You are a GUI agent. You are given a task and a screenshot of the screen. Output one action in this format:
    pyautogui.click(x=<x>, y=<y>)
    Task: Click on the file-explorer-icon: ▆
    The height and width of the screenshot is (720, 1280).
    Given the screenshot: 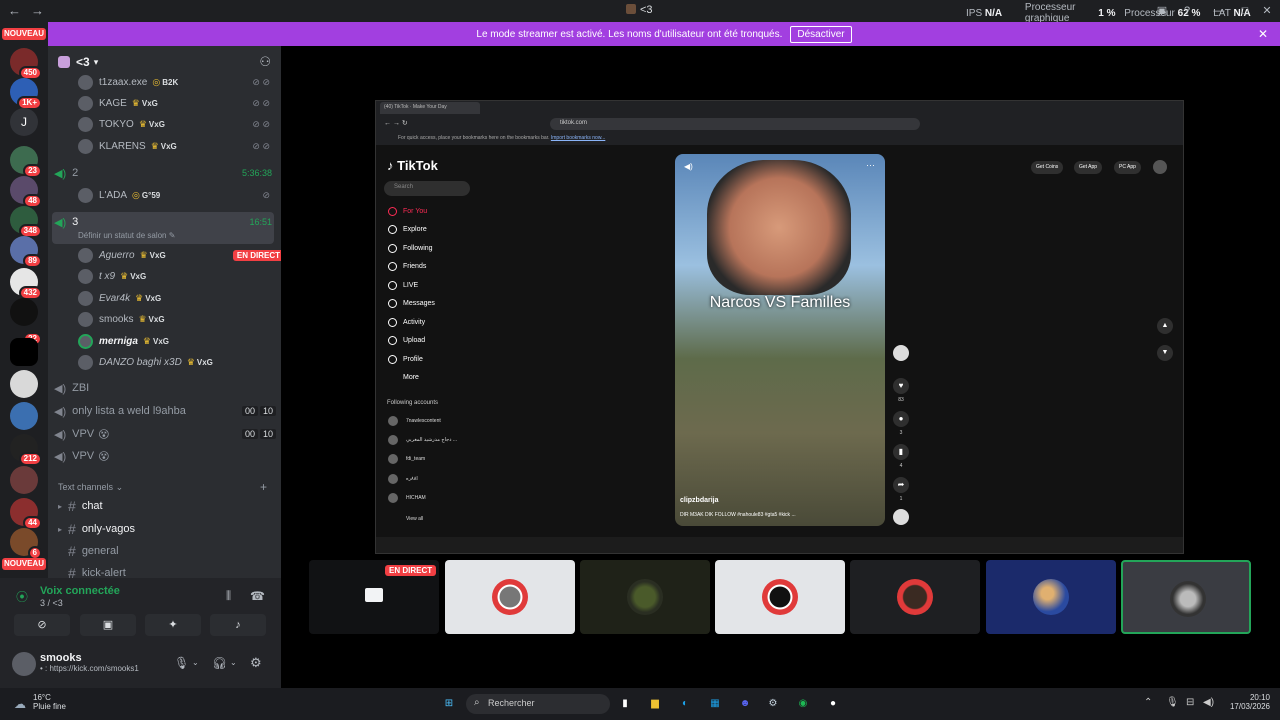 What is the action you would take?
    pyautogui.click(x=655, y=704)
    